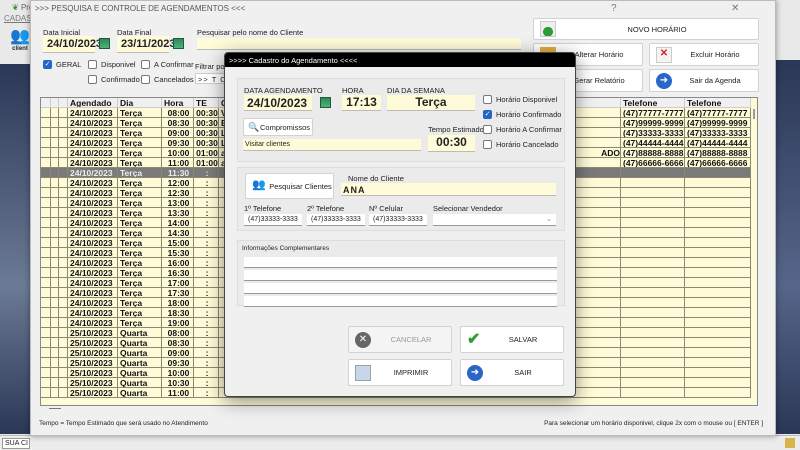  Describe the element at coordinates (140, 103) in the screenshot. I see `column-header: Dia` at that location.